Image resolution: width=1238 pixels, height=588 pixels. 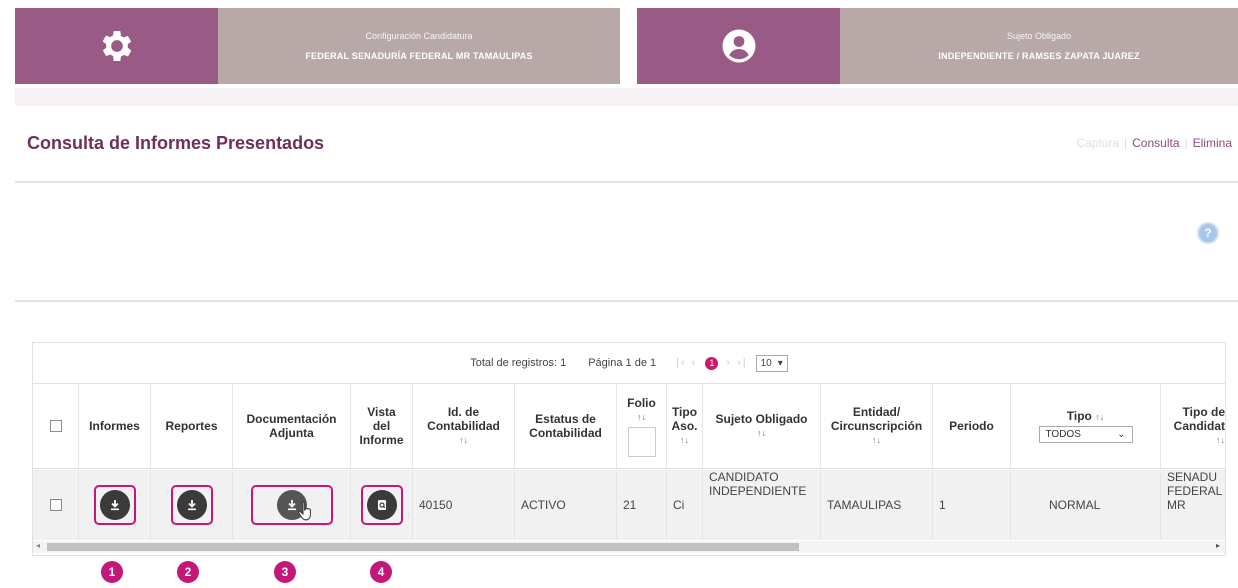 What do you see at coordinates (464, 426) in the screenshot?
I see `col-id-contabilidad: Id. de Contabilidad ↑↓` at bounding box center [464, 426].